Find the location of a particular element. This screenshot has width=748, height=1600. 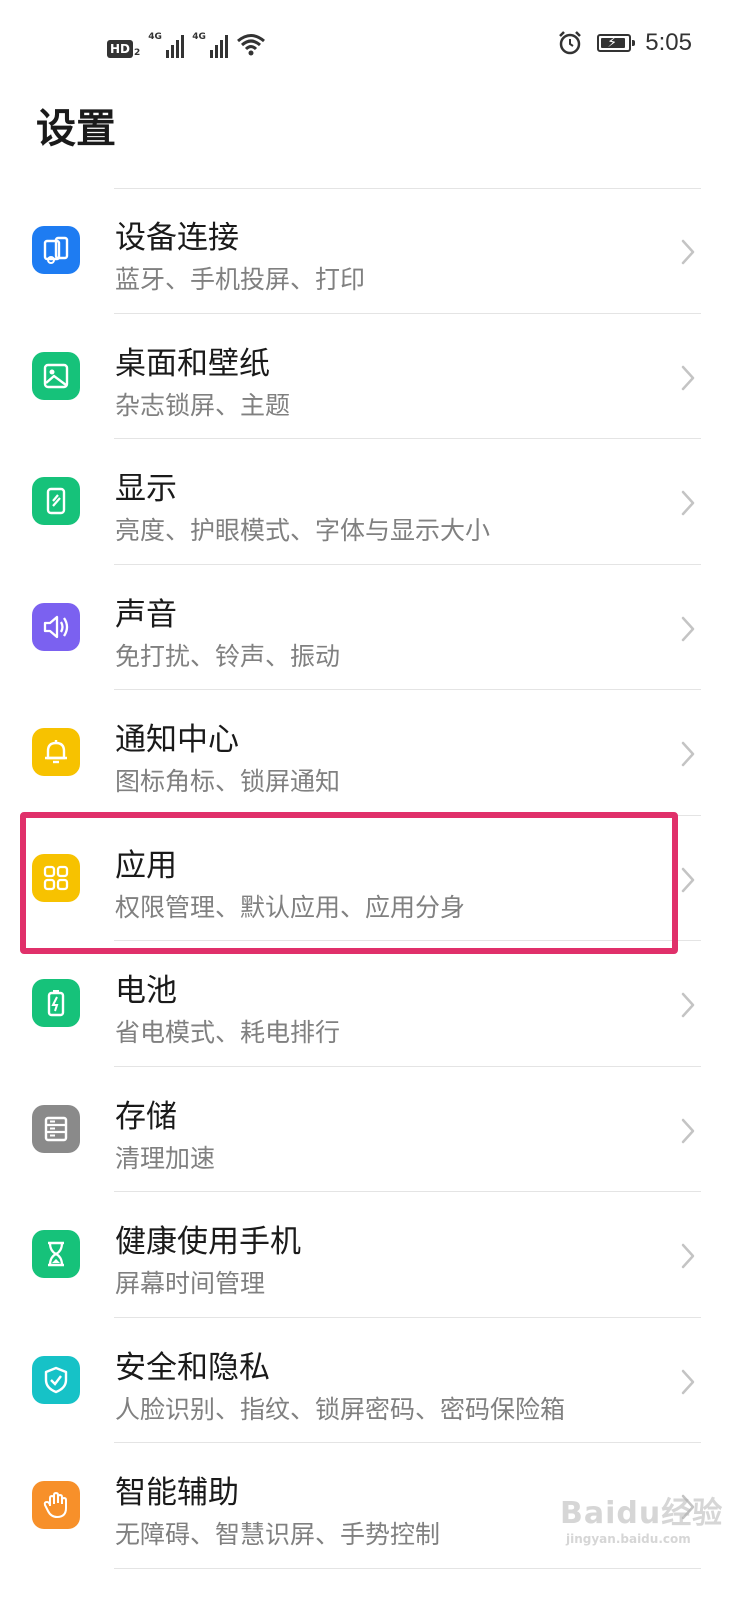

status-bar: HD 2 4G 4G ⚡ 5:05 is located at coordinates (374, 43).